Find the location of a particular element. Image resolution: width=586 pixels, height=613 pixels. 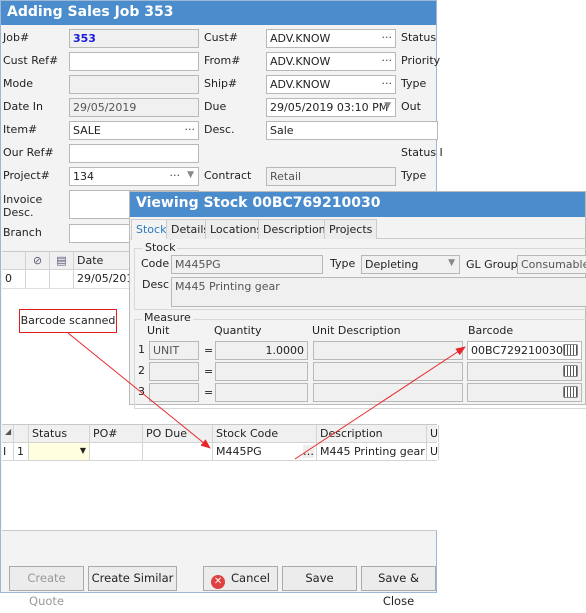

item-value: SALE is located at coordinates (87, 130).